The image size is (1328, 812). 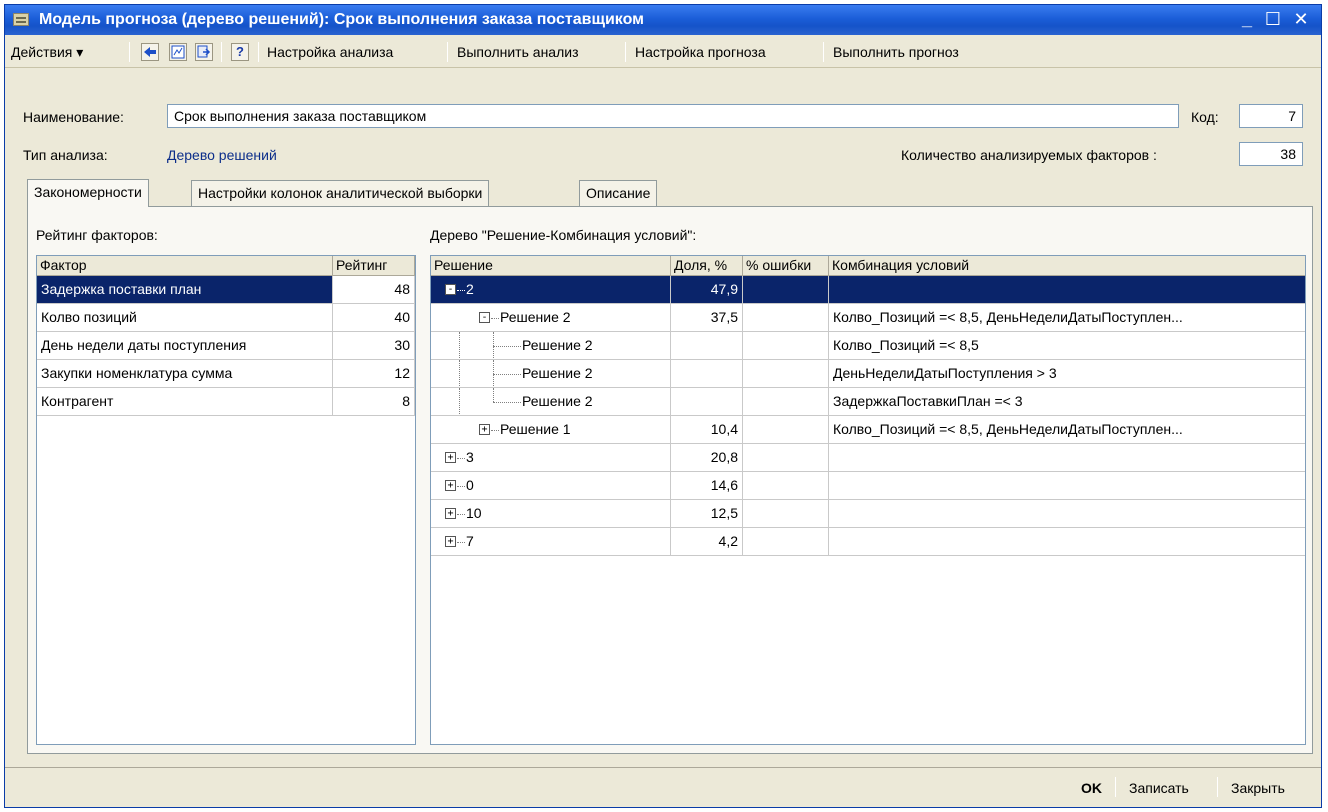 I want to click on share-column-header: Доля, %, so click(x=707, y=266).